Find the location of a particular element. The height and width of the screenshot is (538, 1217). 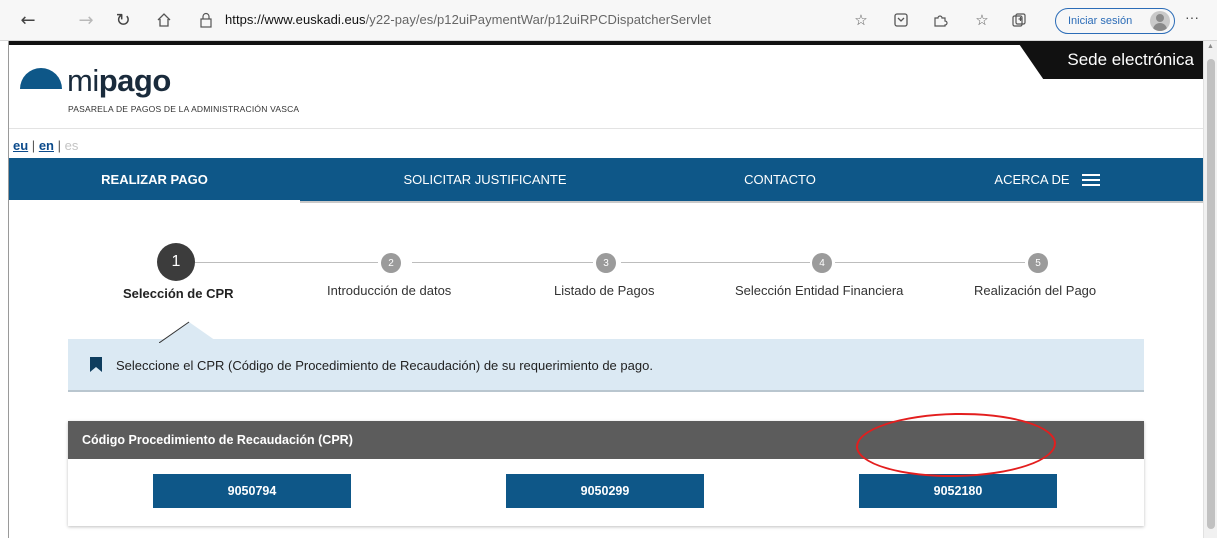

logo-text: mipago is located at coordinates (119, 81).